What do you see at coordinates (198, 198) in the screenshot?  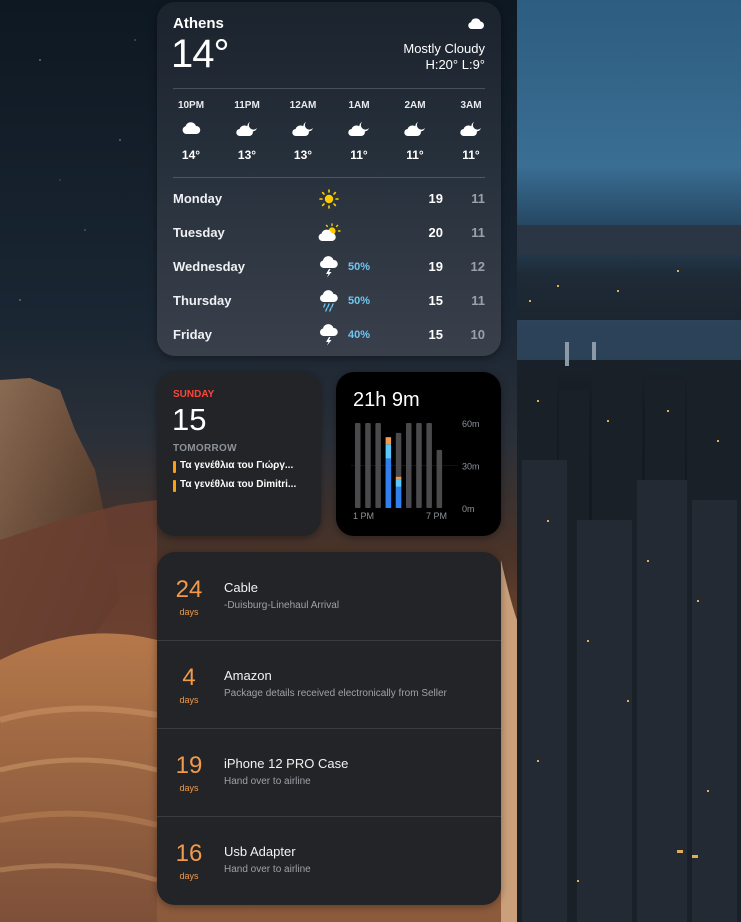 I see `day-name: Monday` at bounding box center [198, 198].